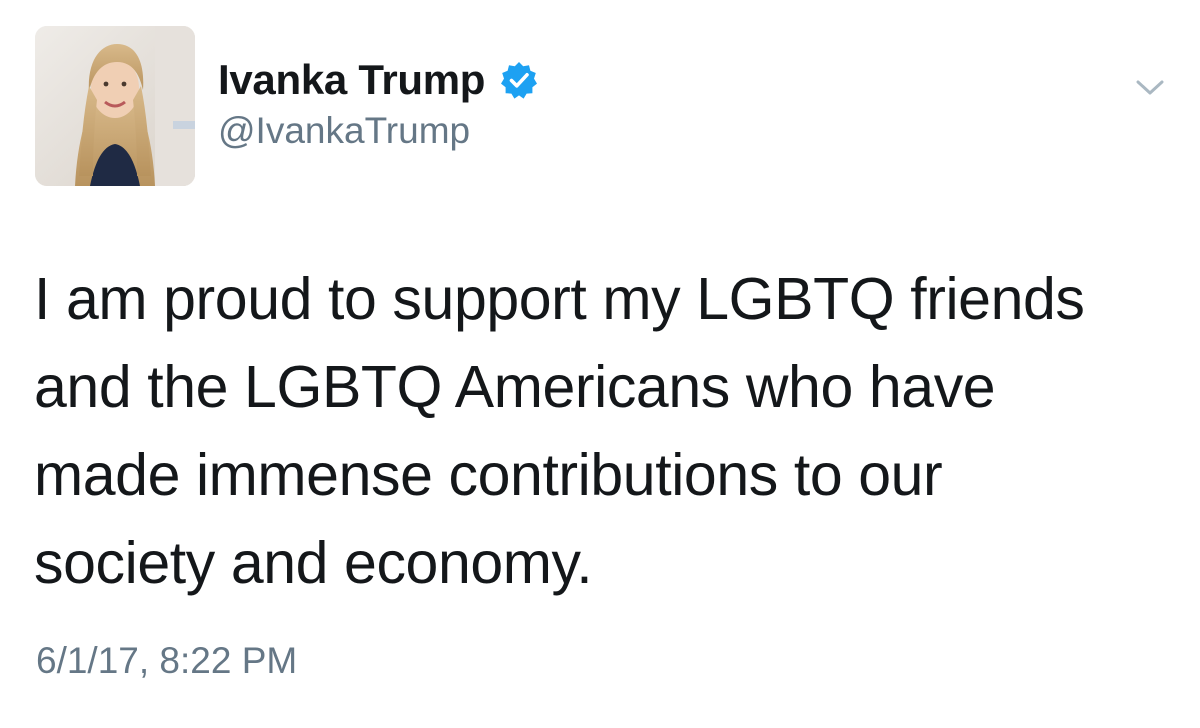  What do you see at coordinates (515, 387) in the screenshot?
I see `tweet-text-line: and the LGBTQ Americans who have` at bounding box center [515, 387].